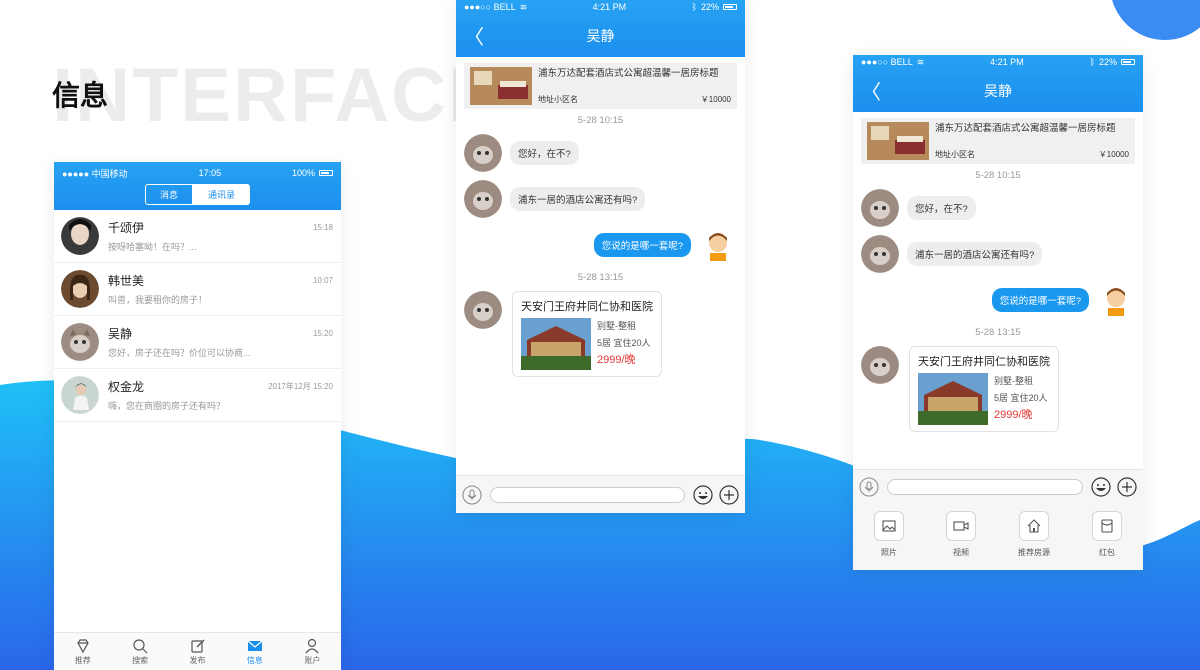 The width and height of the screenshot is (1200, 670). I want to click on tab-contacts: 通讯录, so click(222, 194).